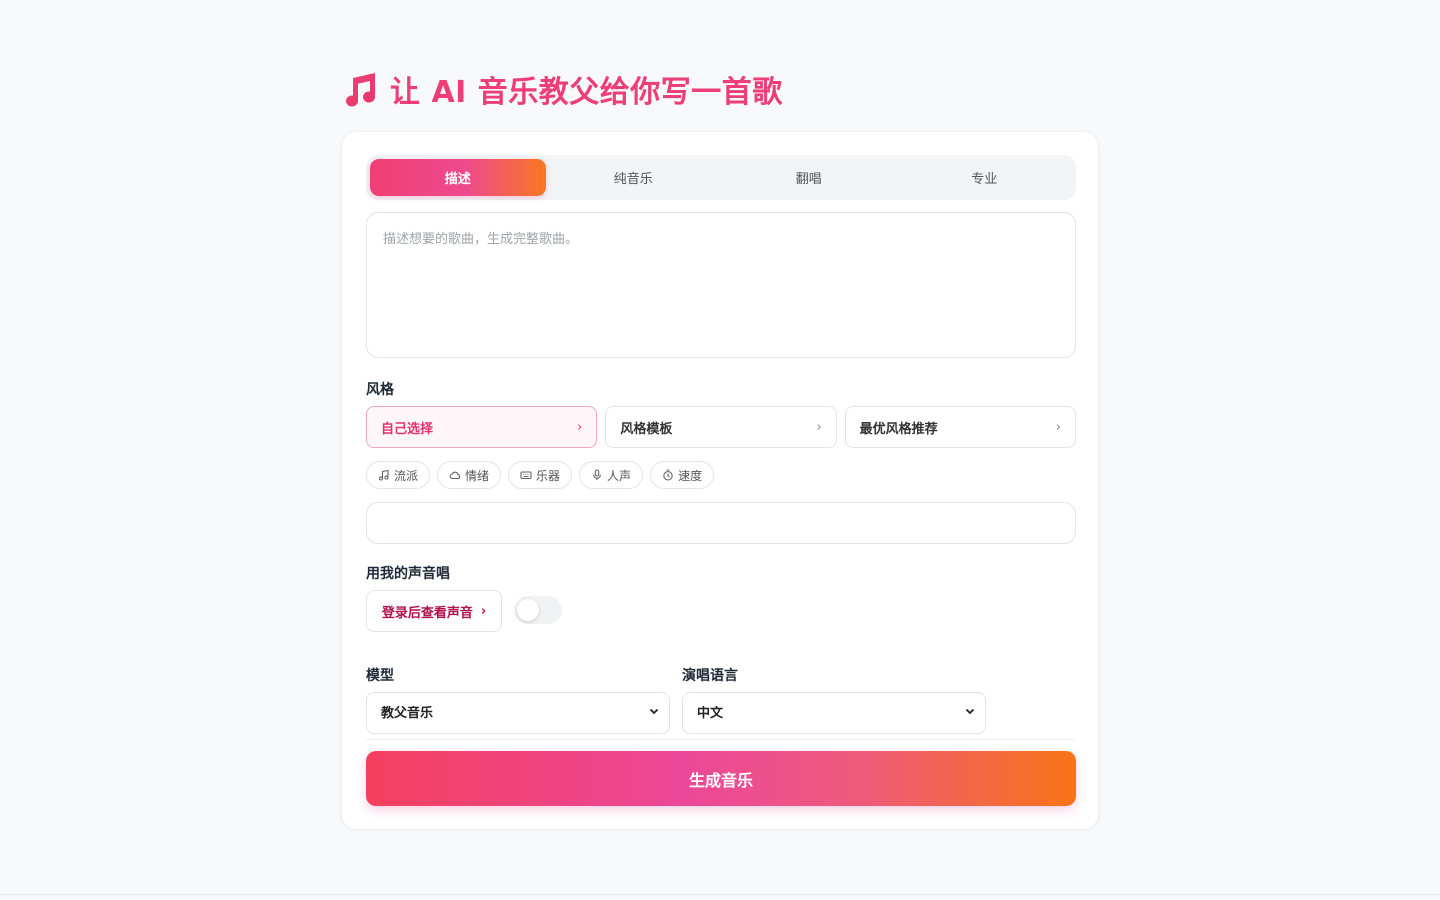  I want to click on style-label: 风格, so click(380, 390).